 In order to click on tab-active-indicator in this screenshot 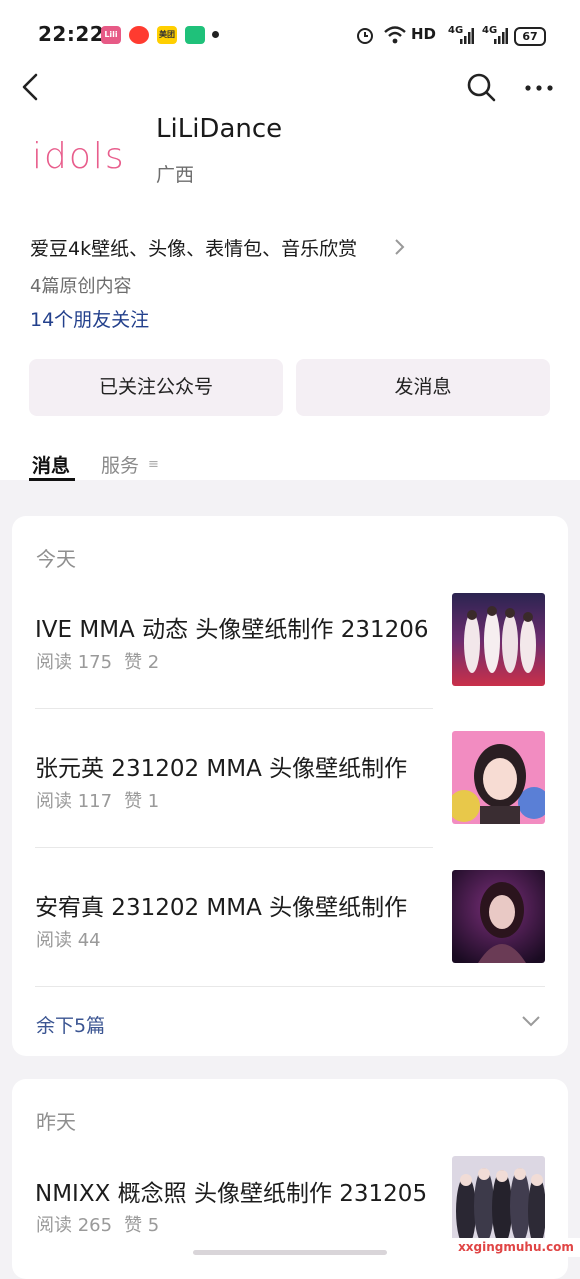, I will do `click(52, 479)`.